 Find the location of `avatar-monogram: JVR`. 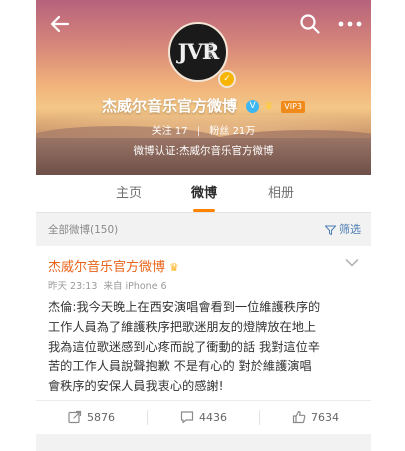

avatar-monogram: JVR is located at coordinates (198, 51).